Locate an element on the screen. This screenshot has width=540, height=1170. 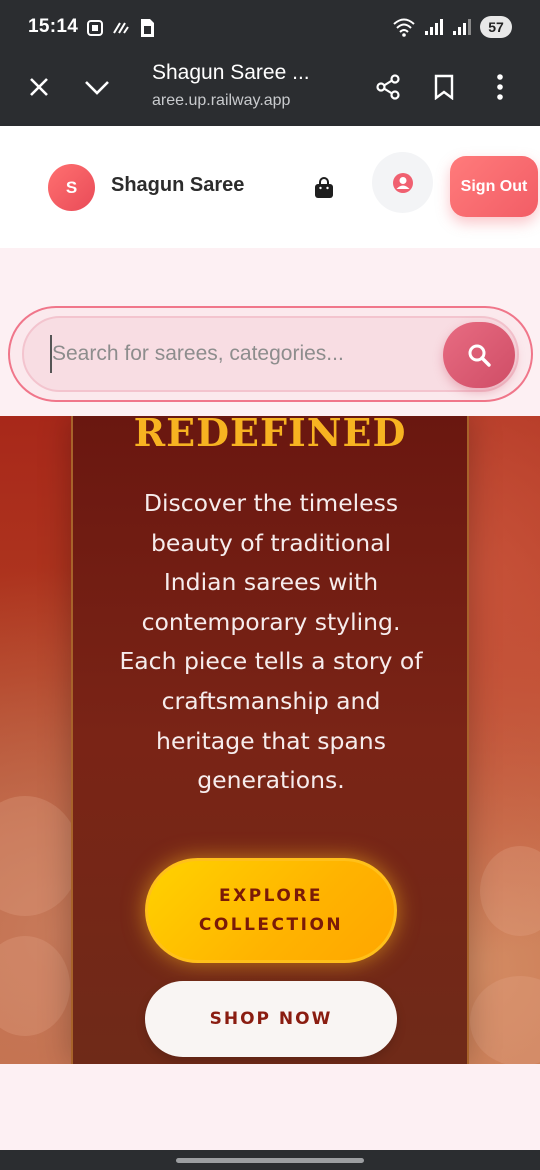
search-button is located at coordinates (479, 355).